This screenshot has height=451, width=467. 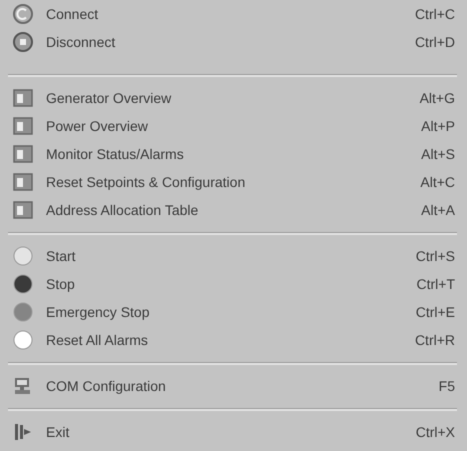 I want to click on shortcut-label: Ctrl+E, so click(x=435, y=312).